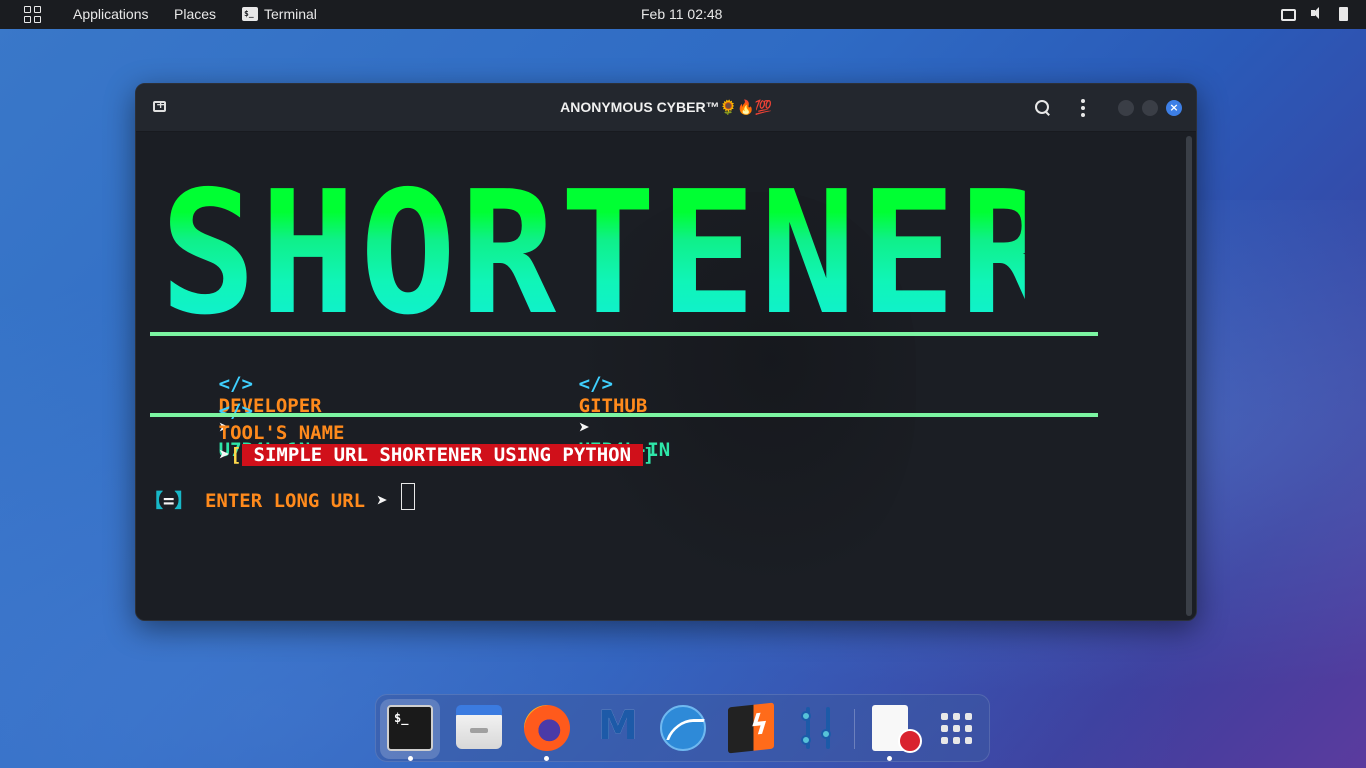  What do you see at coordinates (33, 15) in the screenshot?
I see `activities-grid-icon` at bounding box center [33, 15].